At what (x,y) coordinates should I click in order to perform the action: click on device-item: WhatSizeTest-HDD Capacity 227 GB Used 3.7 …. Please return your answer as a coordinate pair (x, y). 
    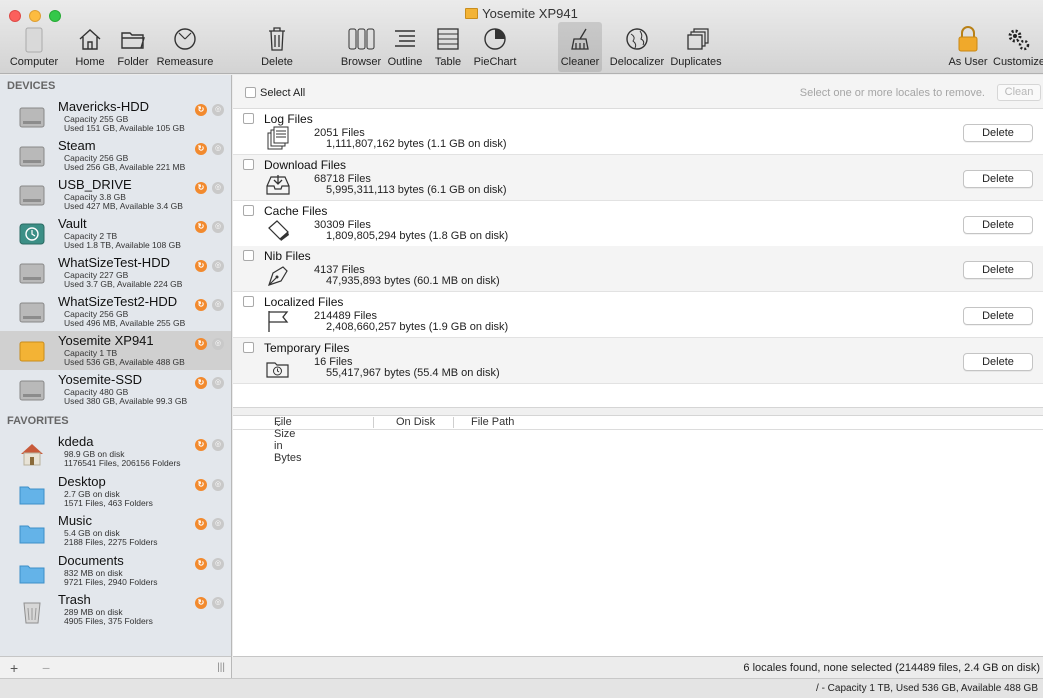
    Looking at the image, I should click on (115, 272).